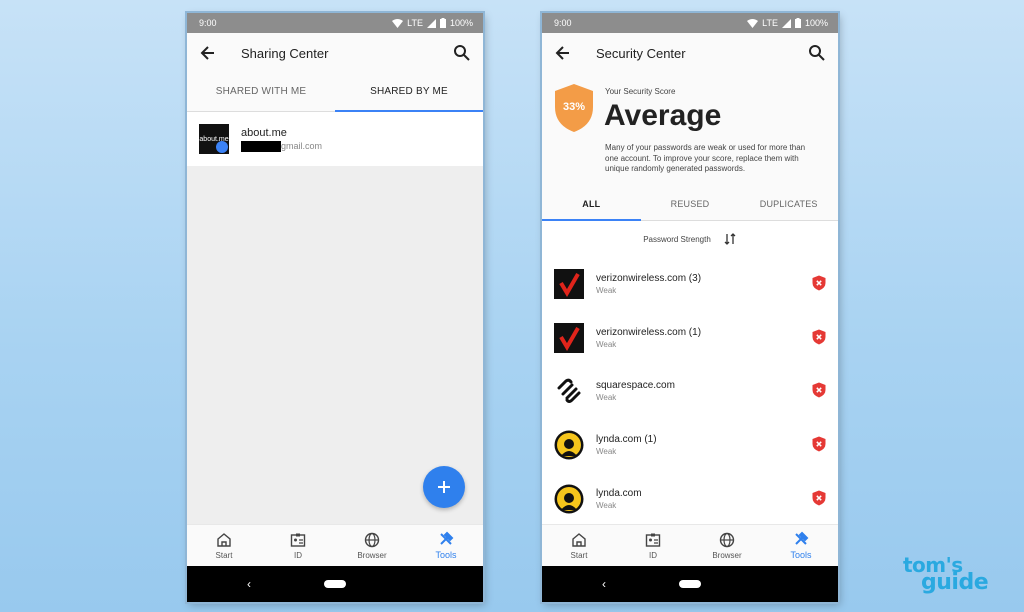 This screenshot has height=612, width=1024. What do you see at coordinates (574, 107) in the screenshot?
I see `score-percent: 33%` at bounding box center [574, 107].